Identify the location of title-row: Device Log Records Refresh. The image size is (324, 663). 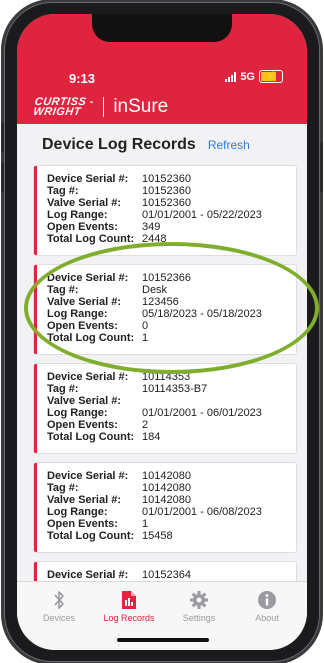
(146, 145).